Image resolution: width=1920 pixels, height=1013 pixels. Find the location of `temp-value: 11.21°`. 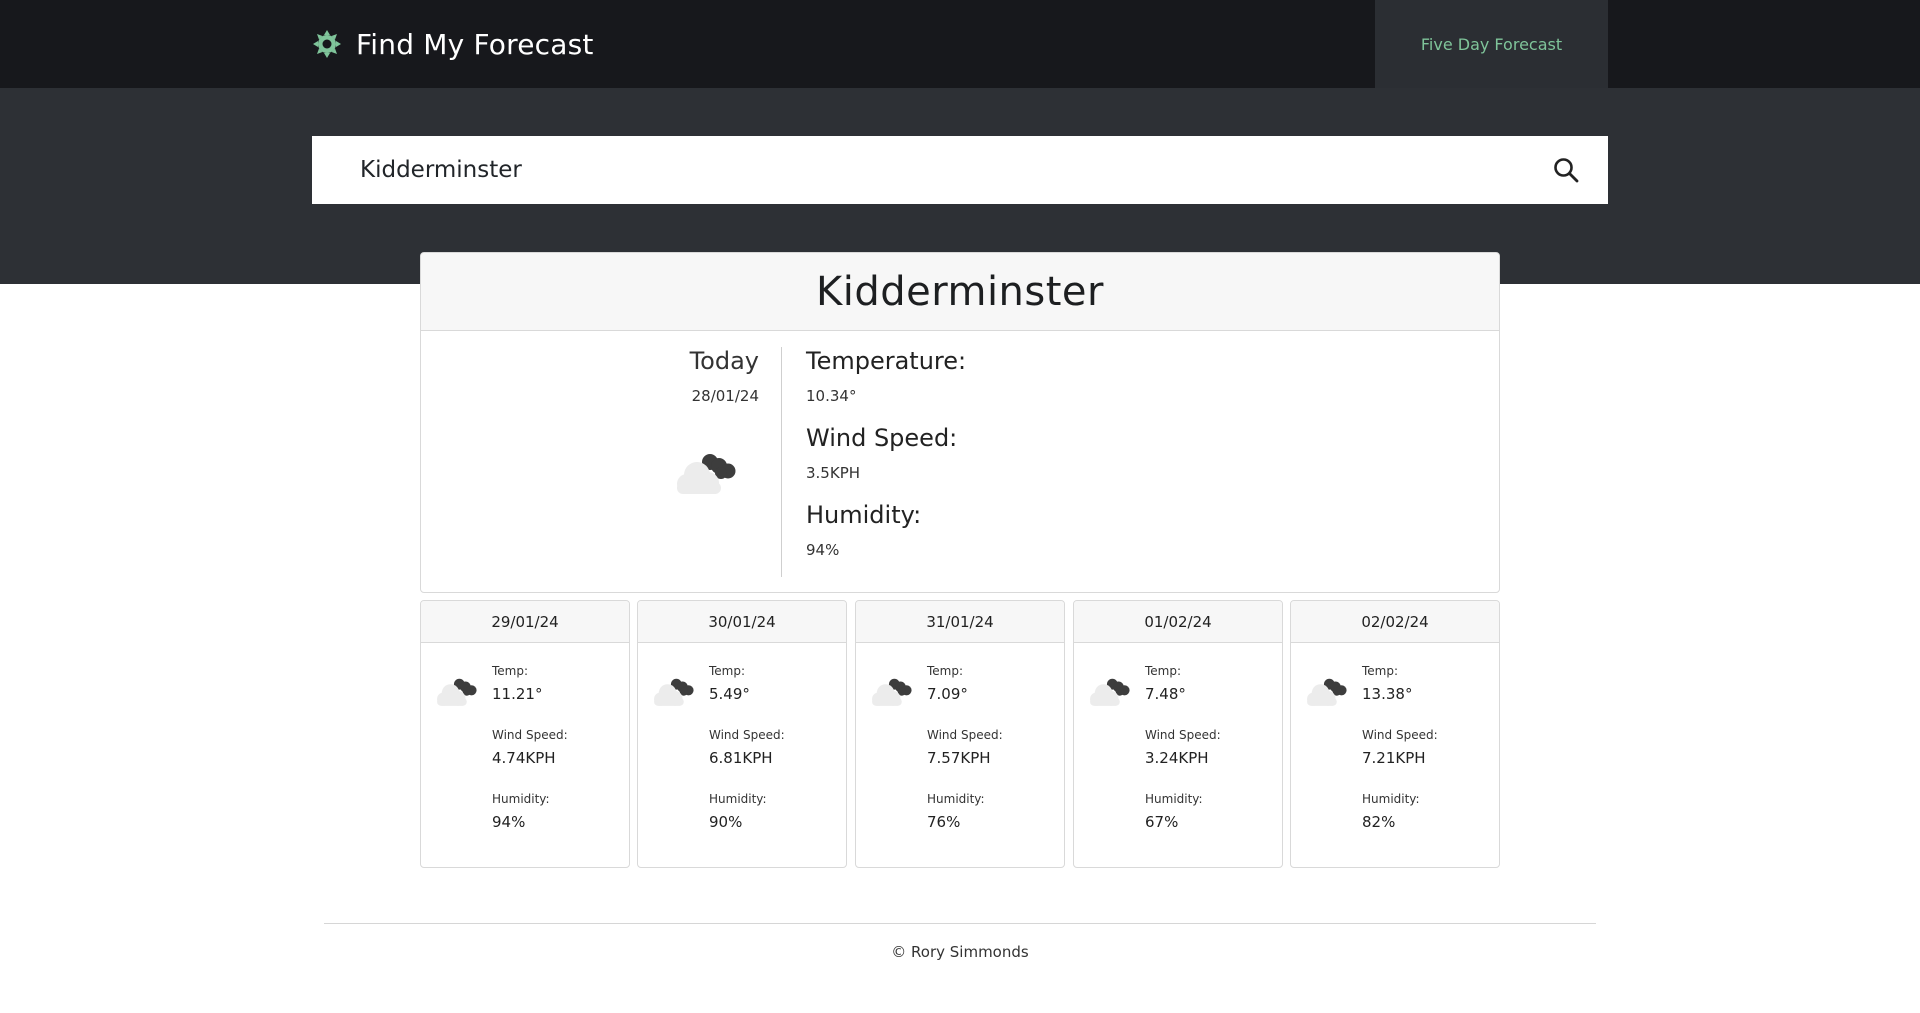

temp-value: 11.21° is located at coordinates (517, 694).